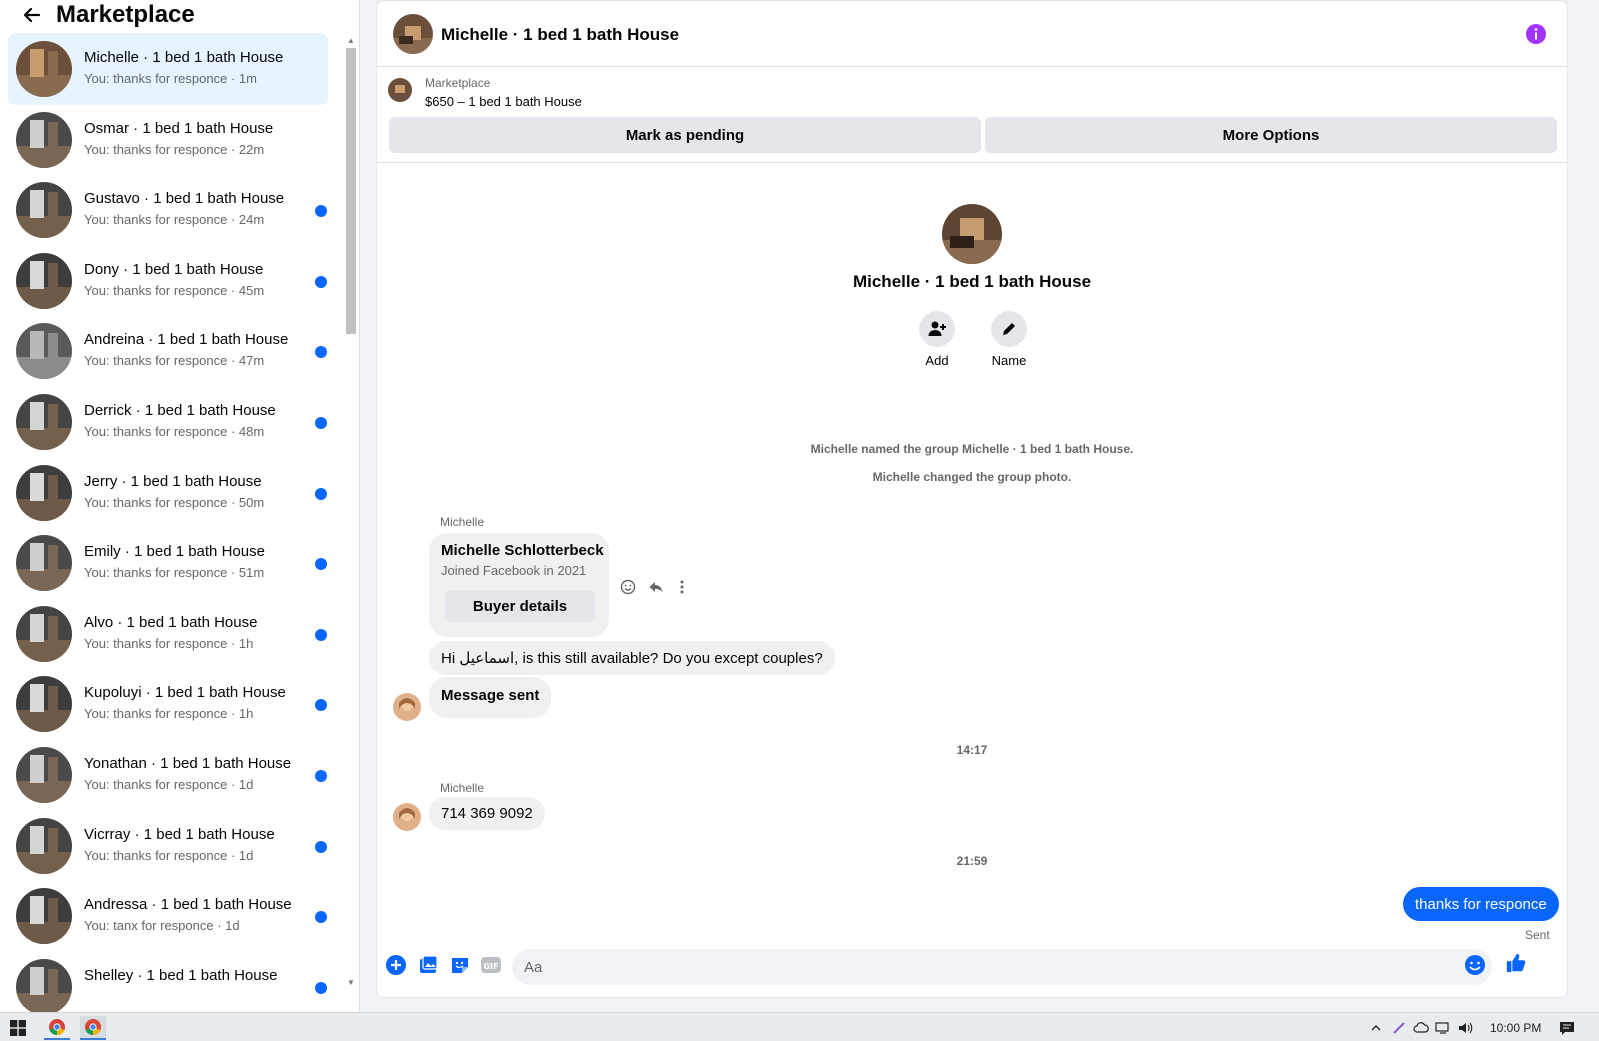 The width and height of the screenshot is (1599, 1041). Describe the element at coordinates (1271, 135) in the screenshot. I see `more-options-button: More Options` at that location.